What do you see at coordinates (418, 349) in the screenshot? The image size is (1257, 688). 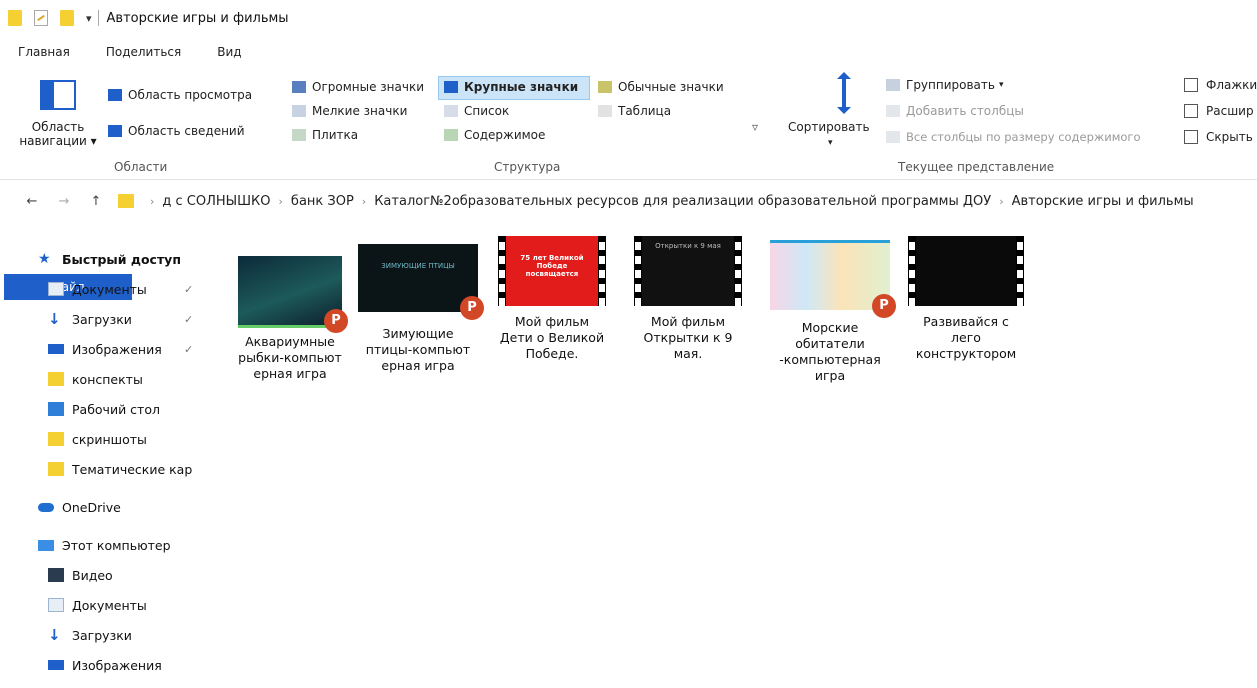 I see `file-name-line: птицы-компьют` at bounding box center [418, 349].